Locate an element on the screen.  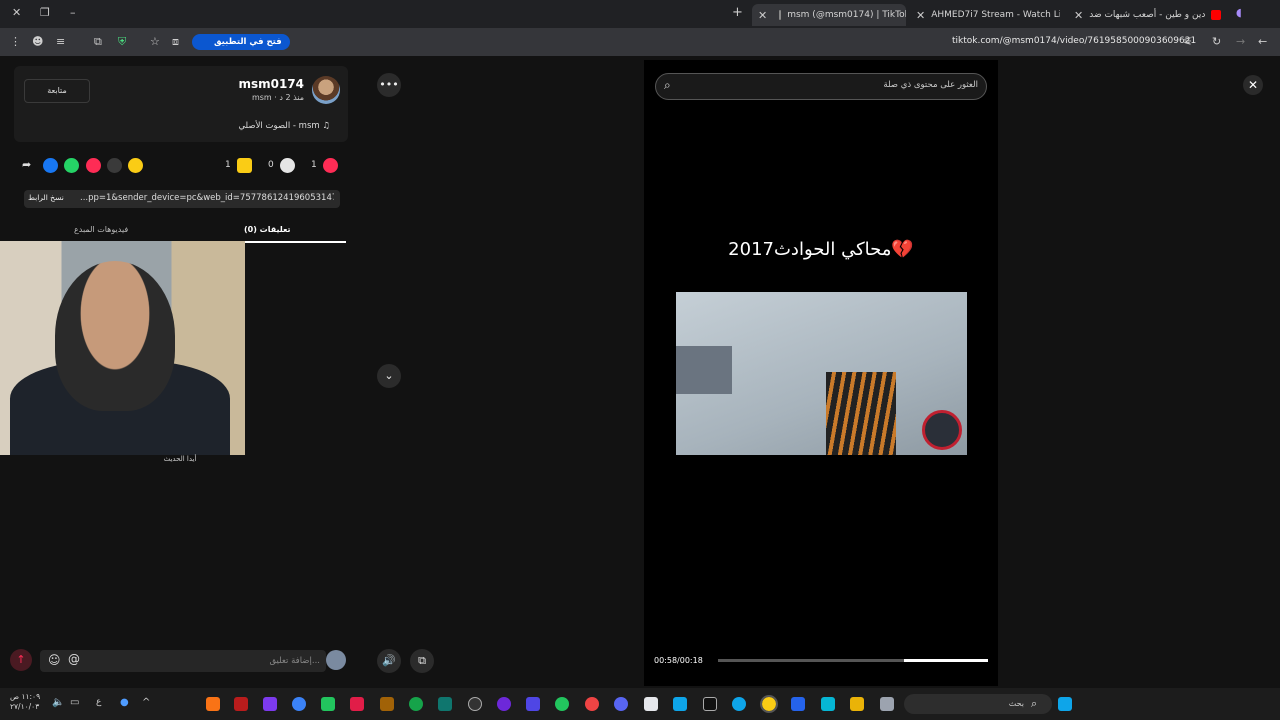
whatsapp-taskbar-icon is located at coordinates (562, 704).